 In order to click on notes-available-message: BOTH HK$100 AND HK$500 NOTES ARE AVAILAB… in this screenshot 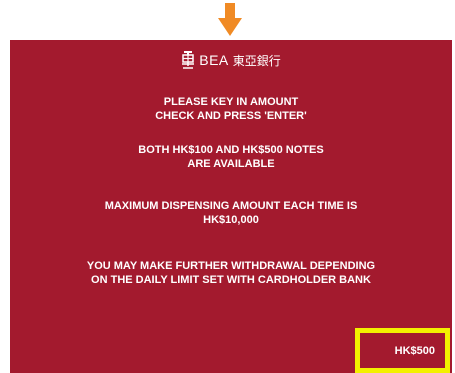, I will do `click(231, 157)`.